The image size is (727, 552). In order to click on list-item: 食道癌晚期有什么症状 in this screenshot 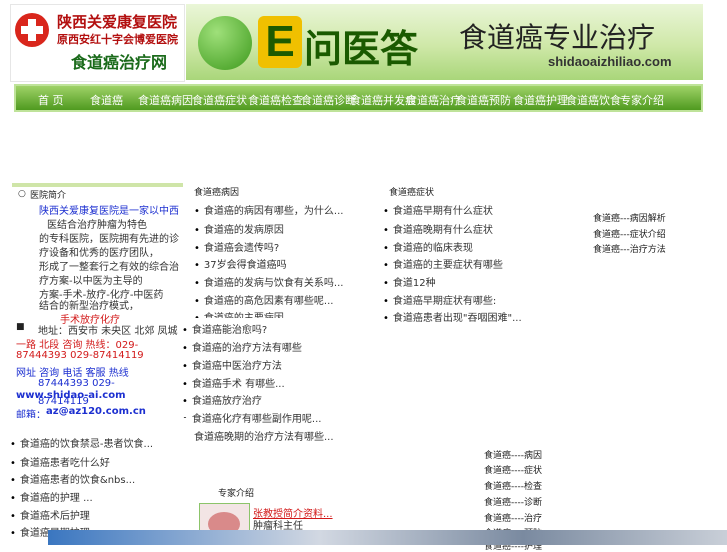, I will do `click(438, 228)`.